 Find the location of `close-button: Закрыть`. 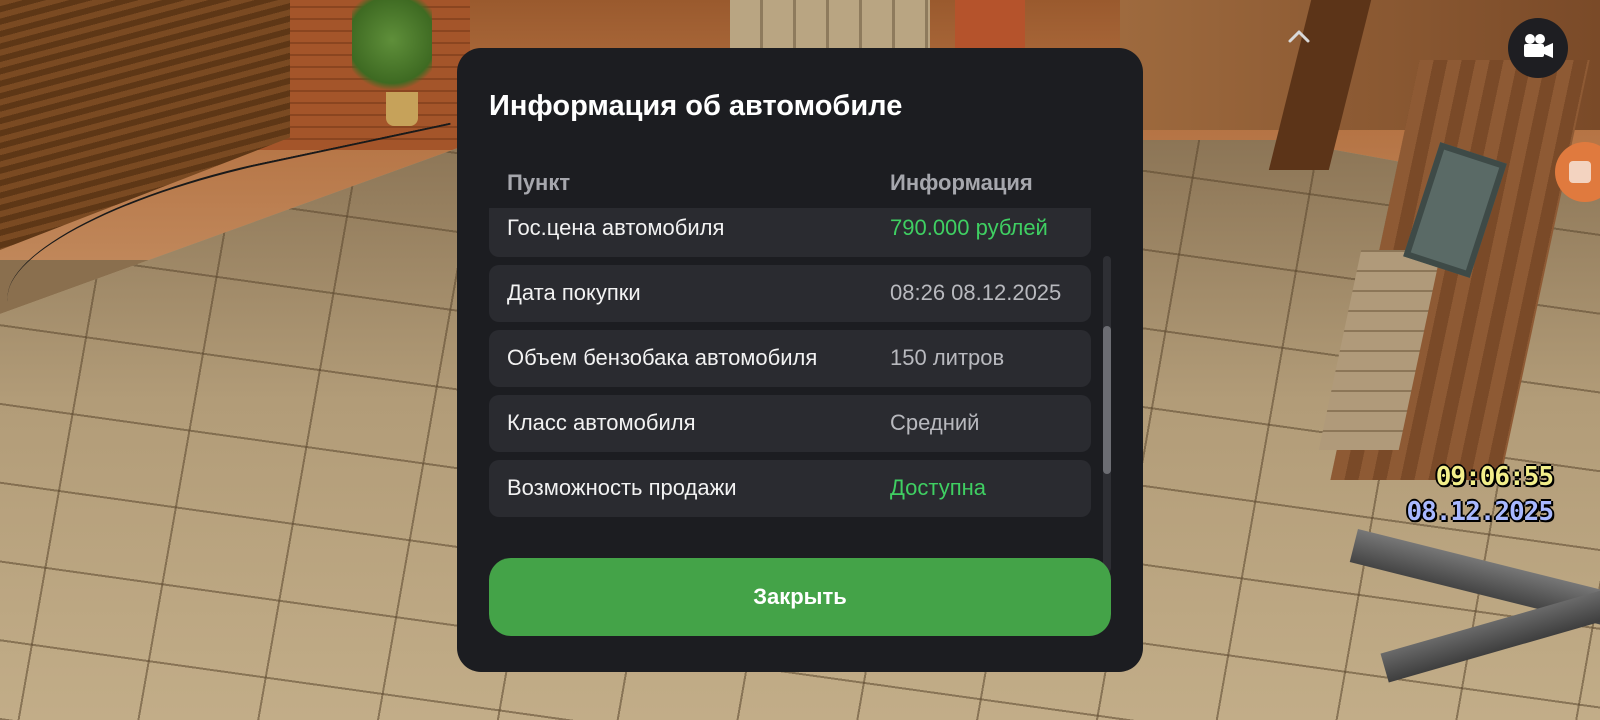

close-button: Закрыть is located at coordinates (800, 597).